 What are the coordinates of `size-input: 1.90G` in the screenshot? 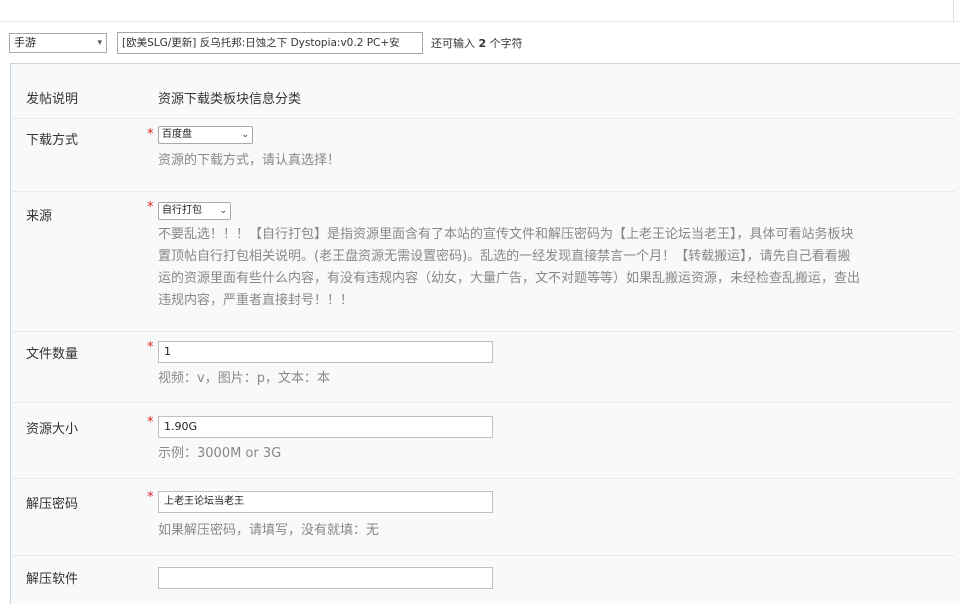 It's located at (325, 427).